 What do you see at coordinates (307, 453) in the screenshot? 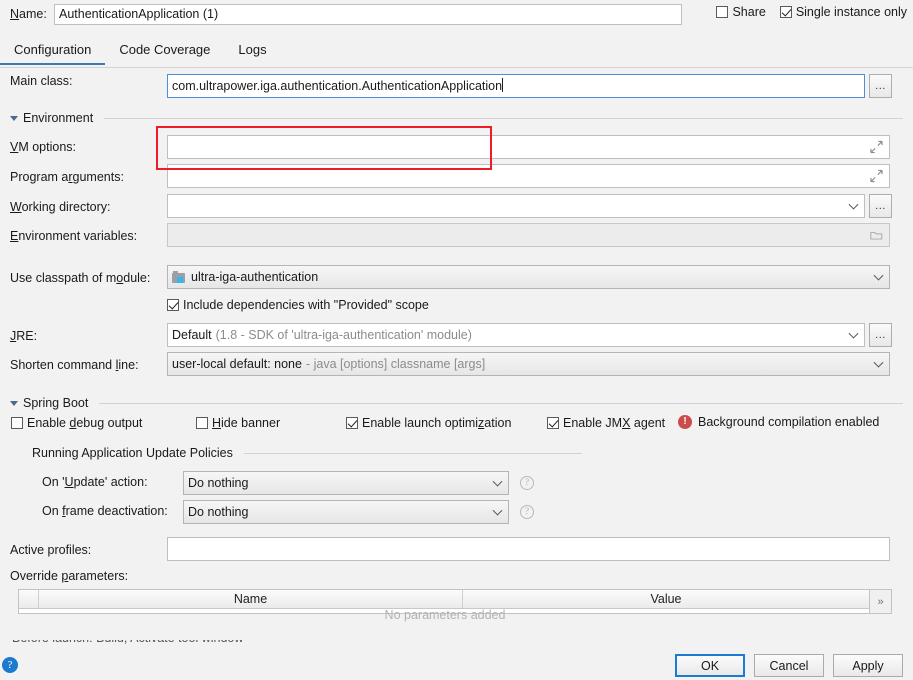
I see `update-policies-header: Running Application Update Policies` at bounding box center [307, 453].